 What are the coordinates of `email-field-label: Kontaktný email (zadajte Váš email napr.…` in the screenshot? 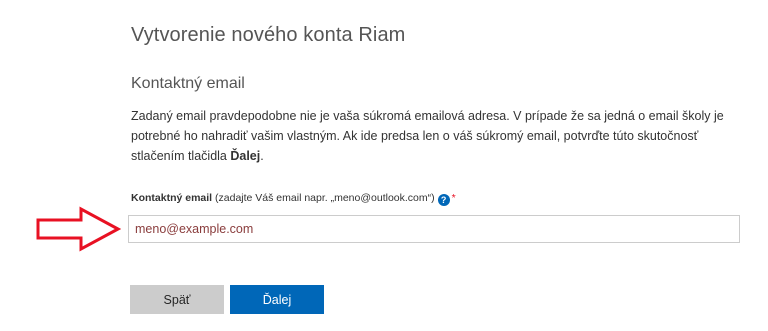 It's located at (293, 199).